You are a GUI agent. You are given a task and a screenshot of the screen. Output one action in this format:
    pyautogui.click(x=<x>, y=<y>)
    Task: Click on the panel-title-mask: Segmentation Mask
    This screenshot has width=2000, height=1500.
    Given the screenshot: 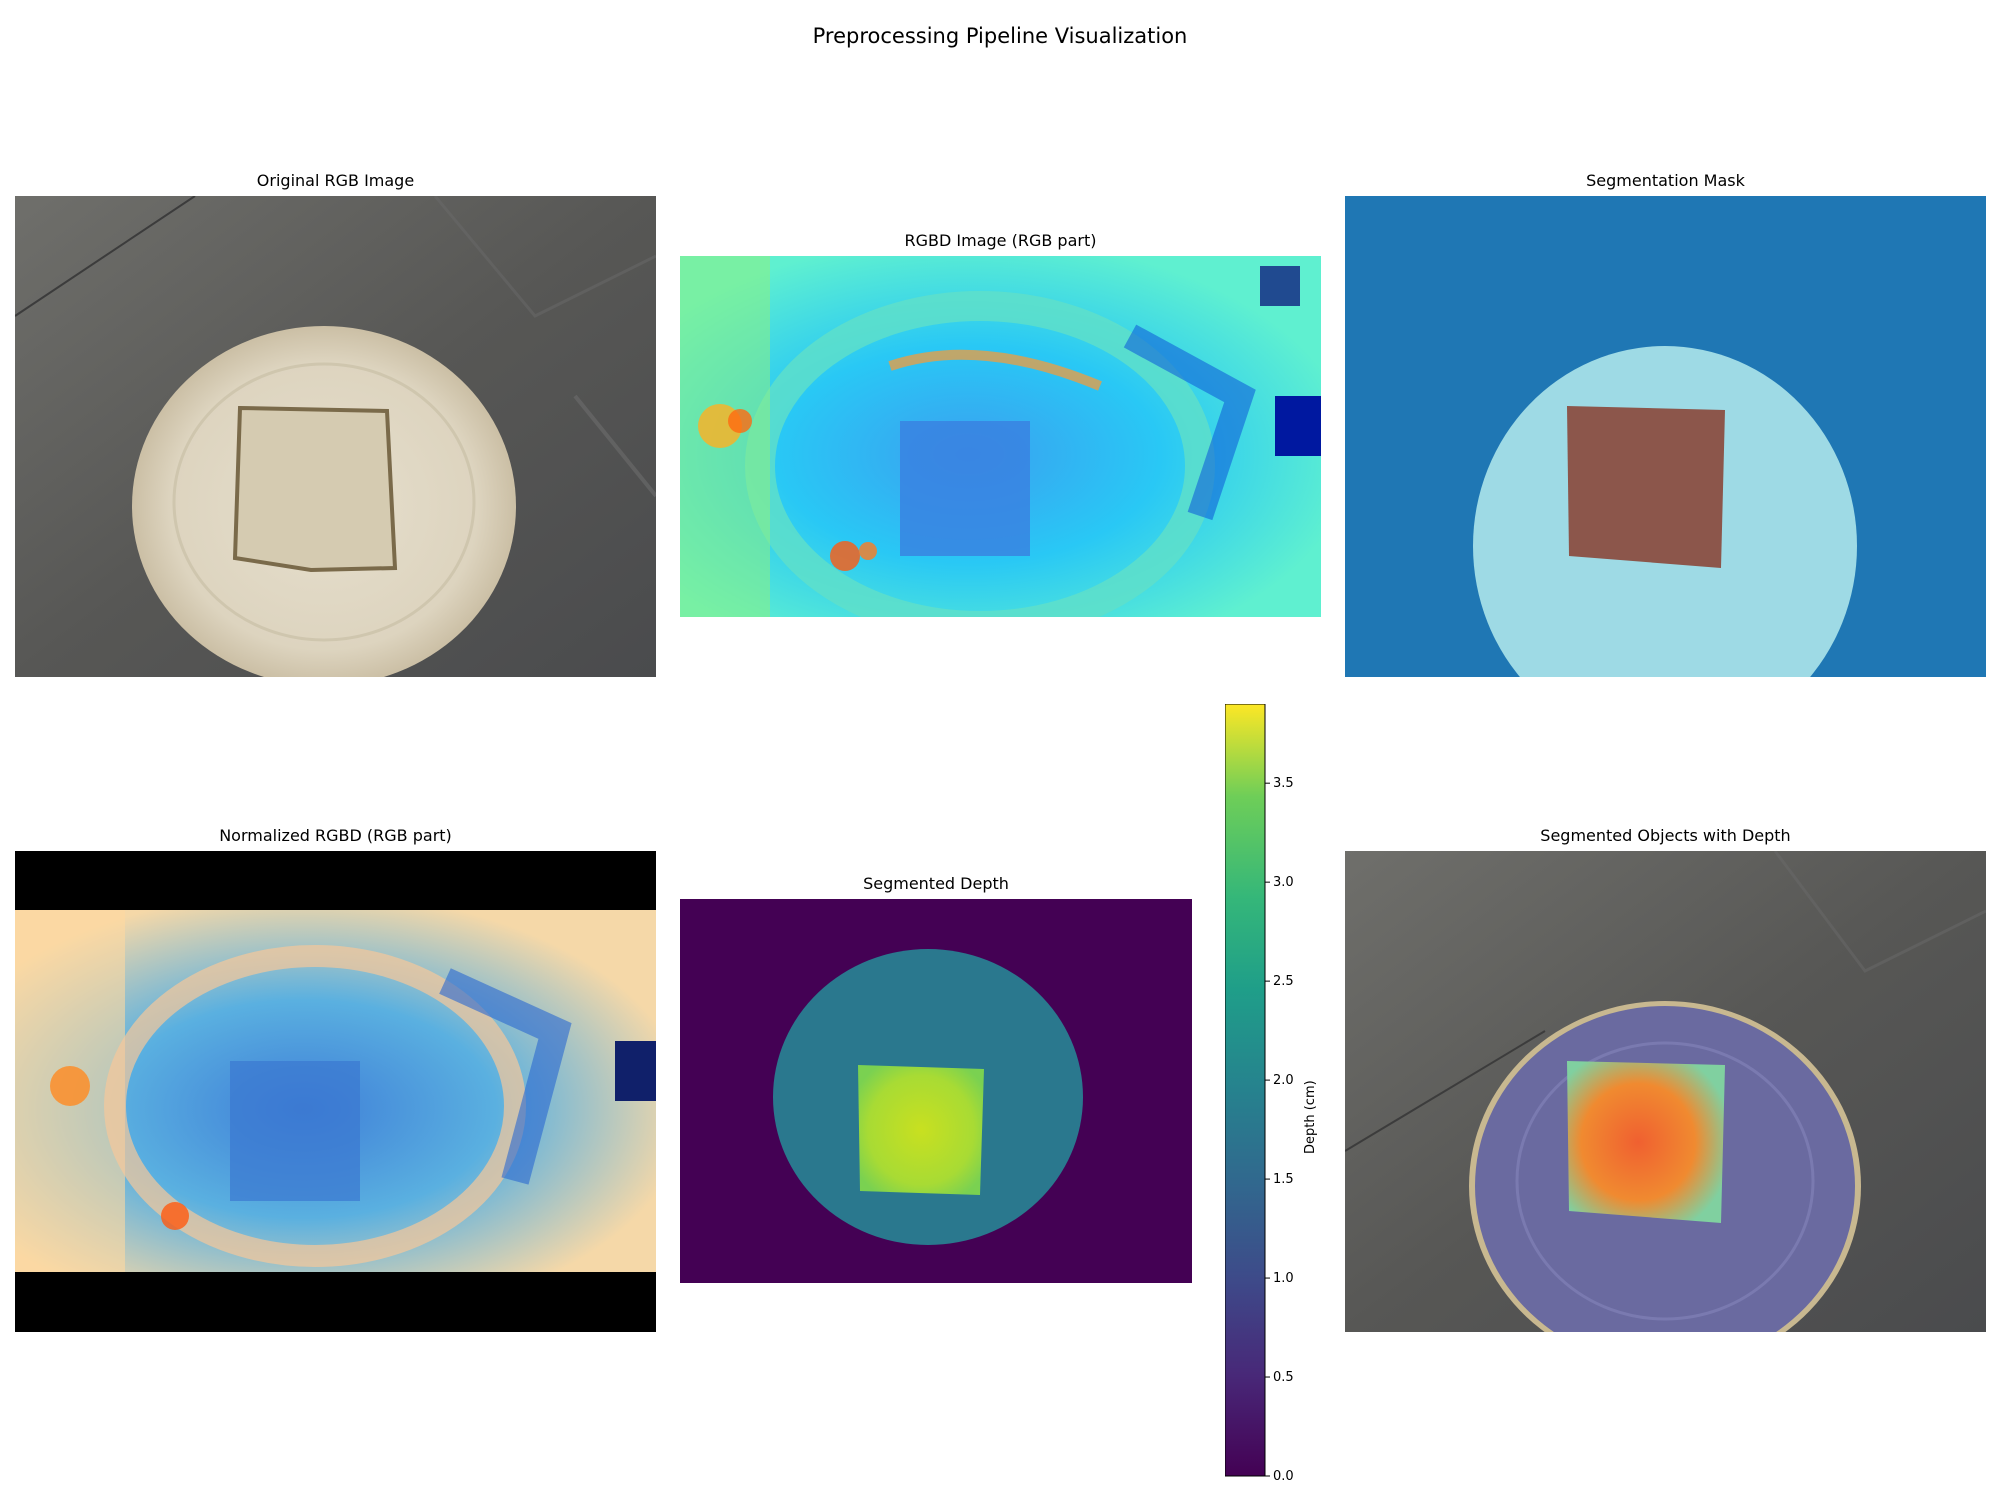 What is the action you would take?
    pyautogui.click(x=1665, y=180)
    